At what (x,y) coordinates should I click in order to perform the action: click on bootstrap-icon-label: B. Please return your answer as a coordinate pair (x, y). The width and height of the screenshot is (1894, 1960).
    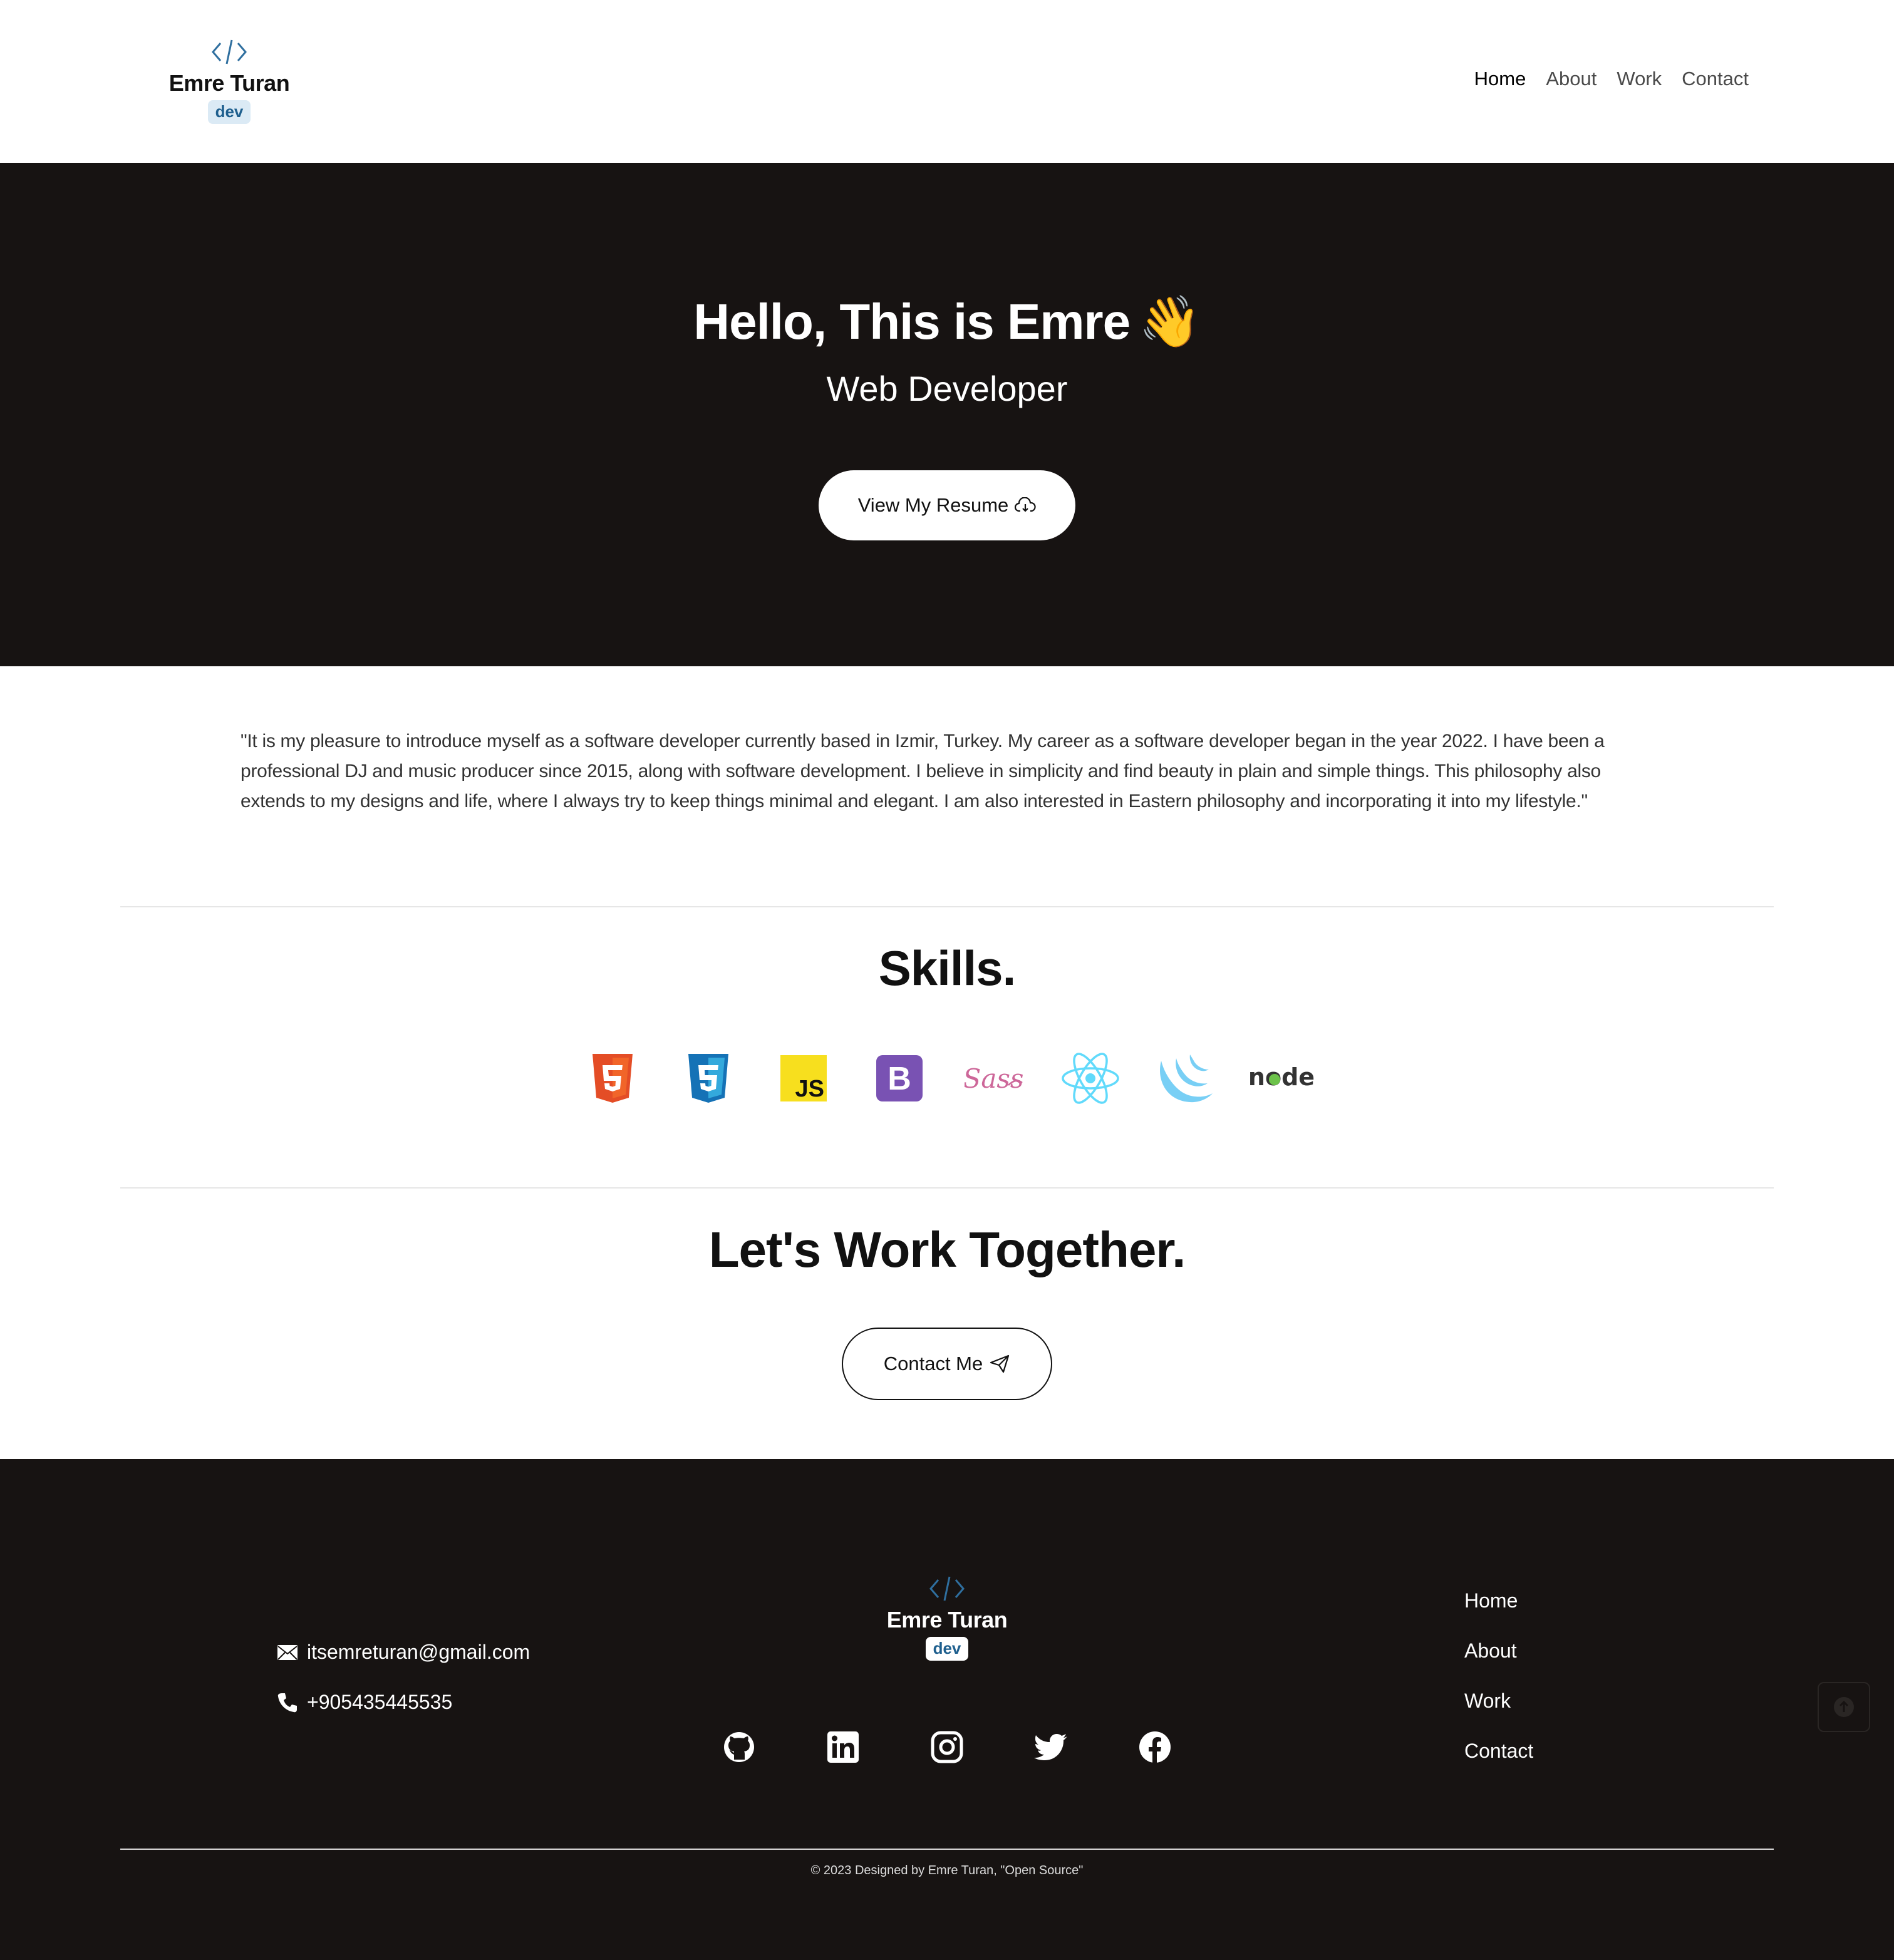
    Looking at the image, I should click on (899, 1079).